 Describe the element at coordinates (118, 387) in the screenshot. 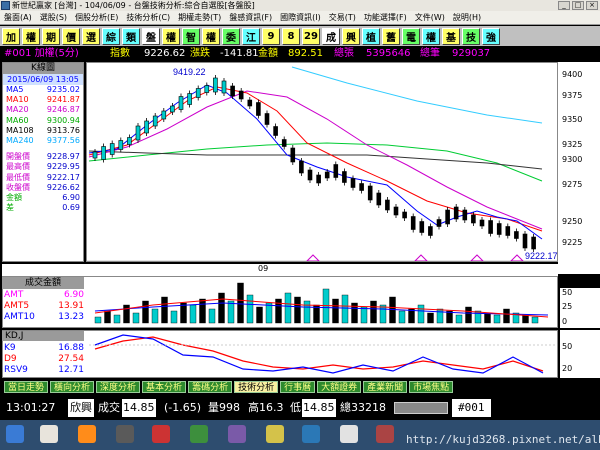

I see `tab-2: 深度分析` at that location.